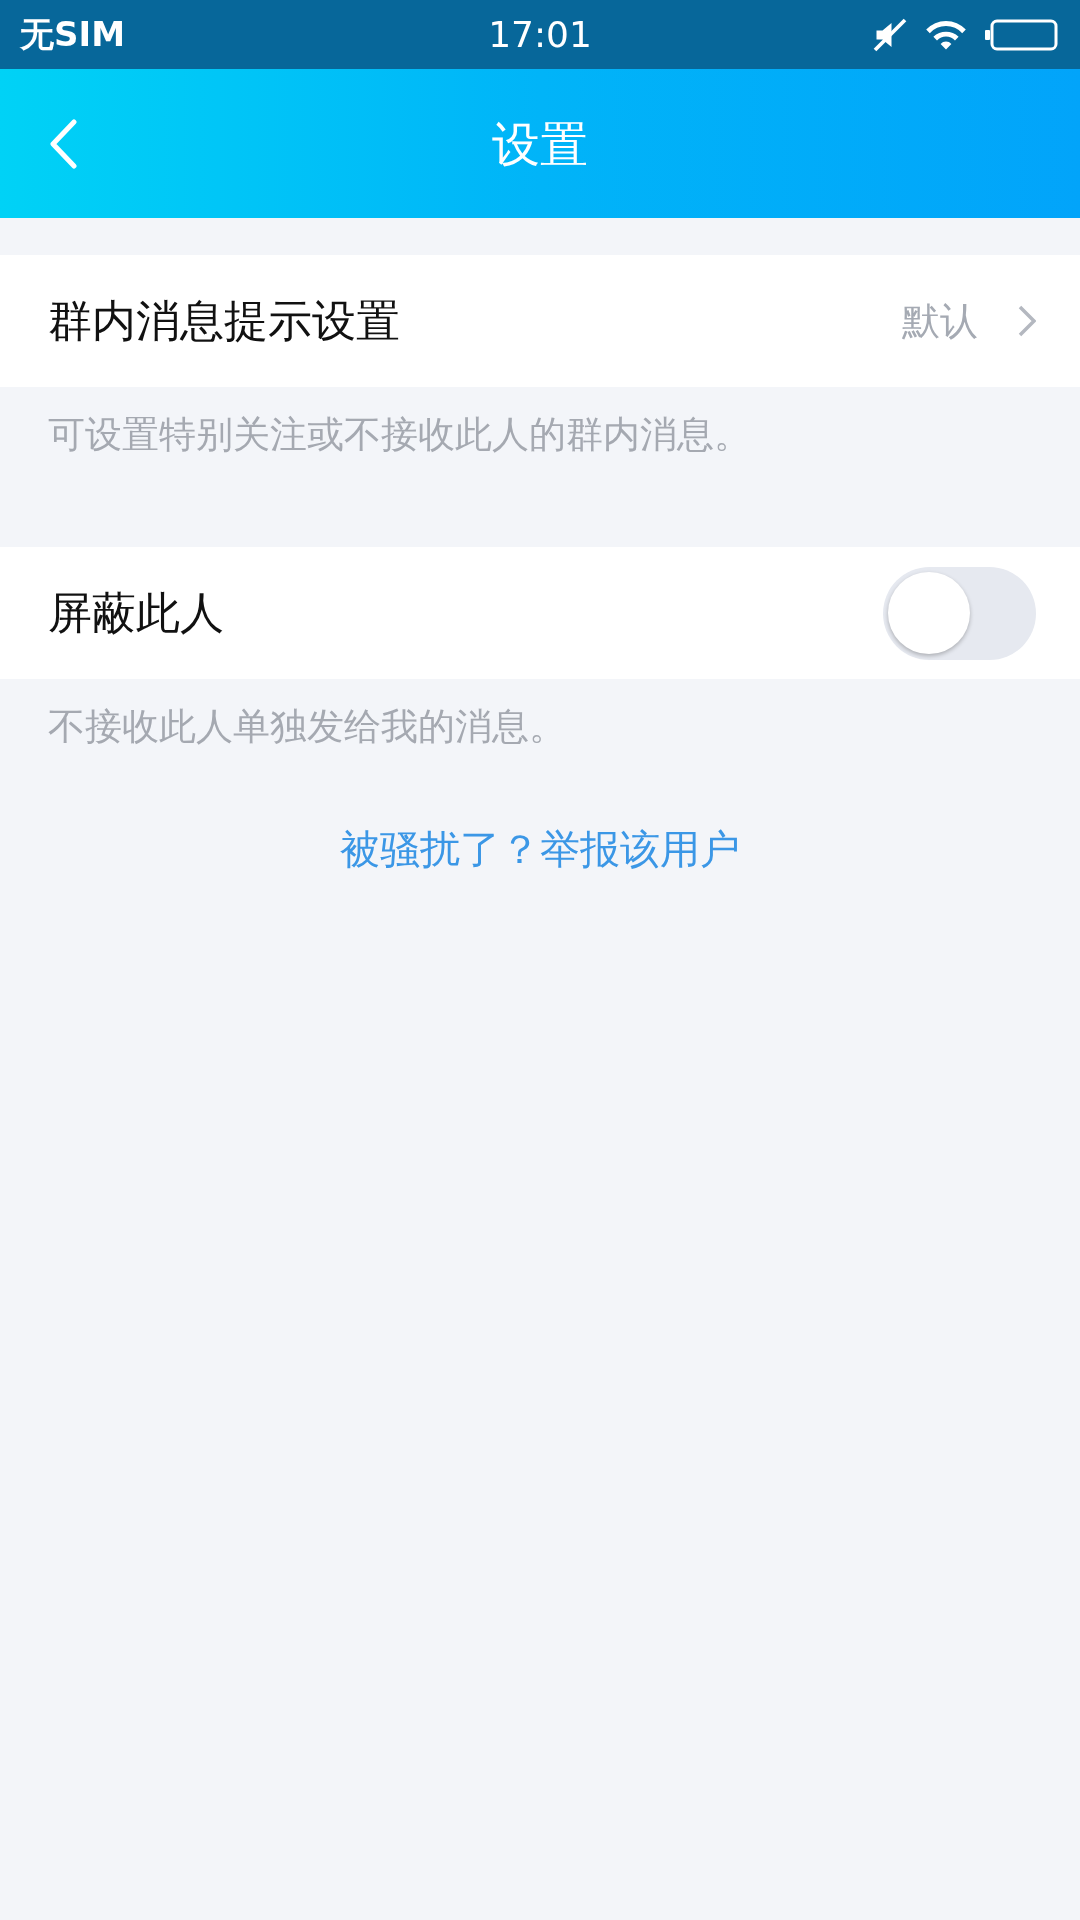 The height and width of the screenshot is (1920, 1080). Describe the element at coordinates (73, 34) in the screenshot. I see `carrier-text: 无SIM` at that location.